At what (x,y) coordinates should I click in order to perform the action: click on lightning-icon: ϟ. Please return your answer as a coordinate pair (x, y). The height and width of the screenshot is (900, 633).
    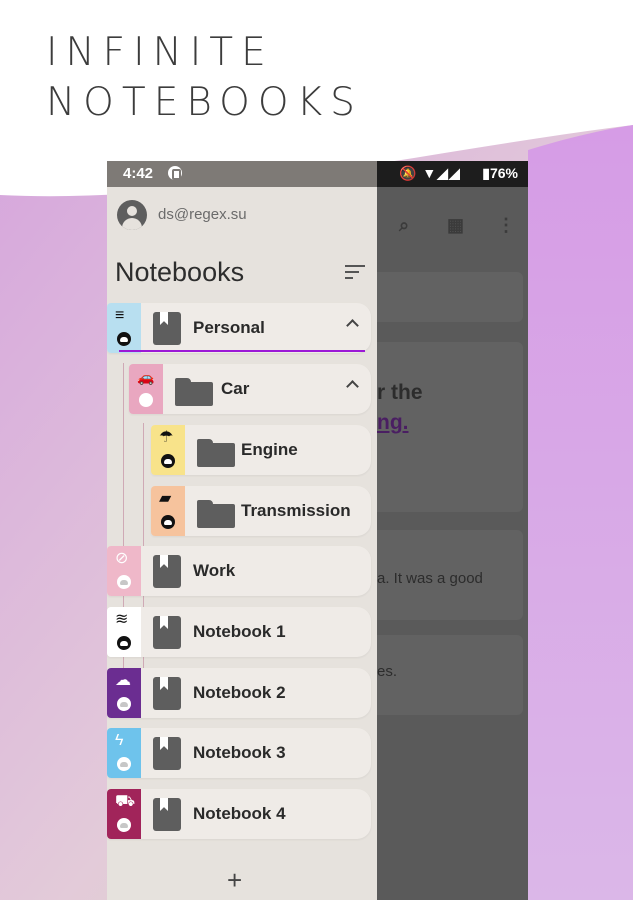
    Looking at the image, I should click on (119, 740).